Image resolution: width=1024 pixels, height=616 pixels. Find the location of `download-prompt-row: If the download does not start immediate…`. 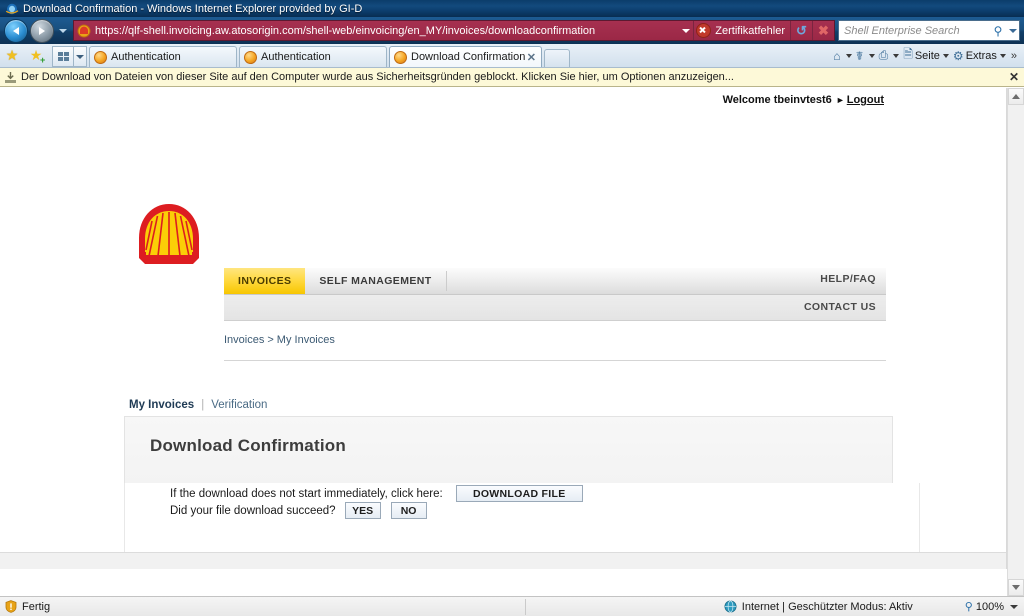

download-prompt-row: If the download does not start immediate… is located at coordinates (376, 493).